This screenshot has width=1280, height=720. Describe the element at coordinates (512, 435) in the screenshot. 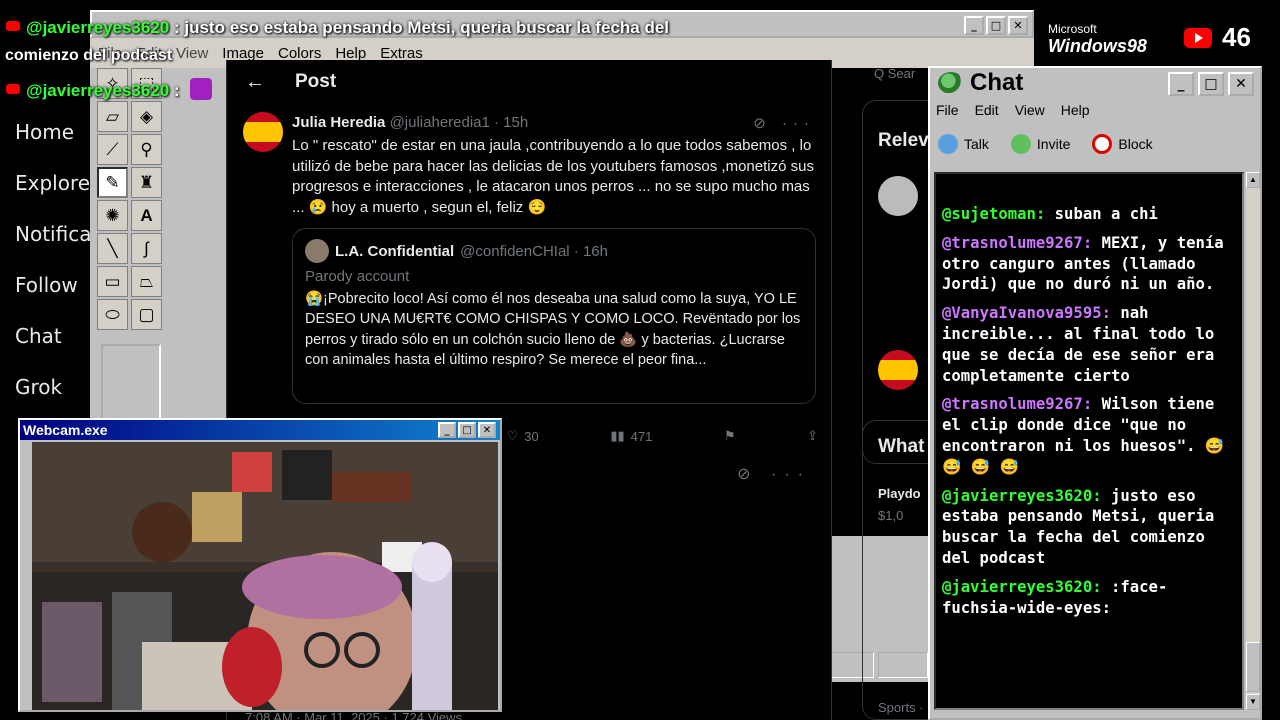

I see `heart-icon: ♡` at that location.